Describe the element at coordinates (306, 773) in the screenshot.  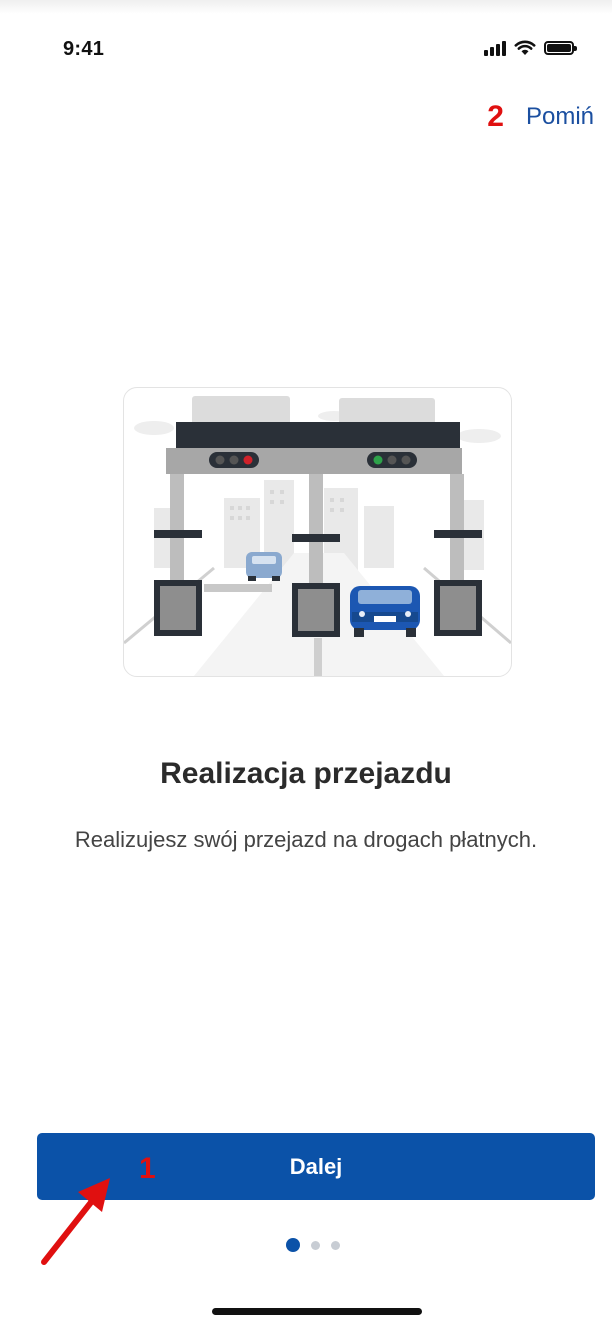
I see `onboarding-title: Realizacja przejazdu` at that location.